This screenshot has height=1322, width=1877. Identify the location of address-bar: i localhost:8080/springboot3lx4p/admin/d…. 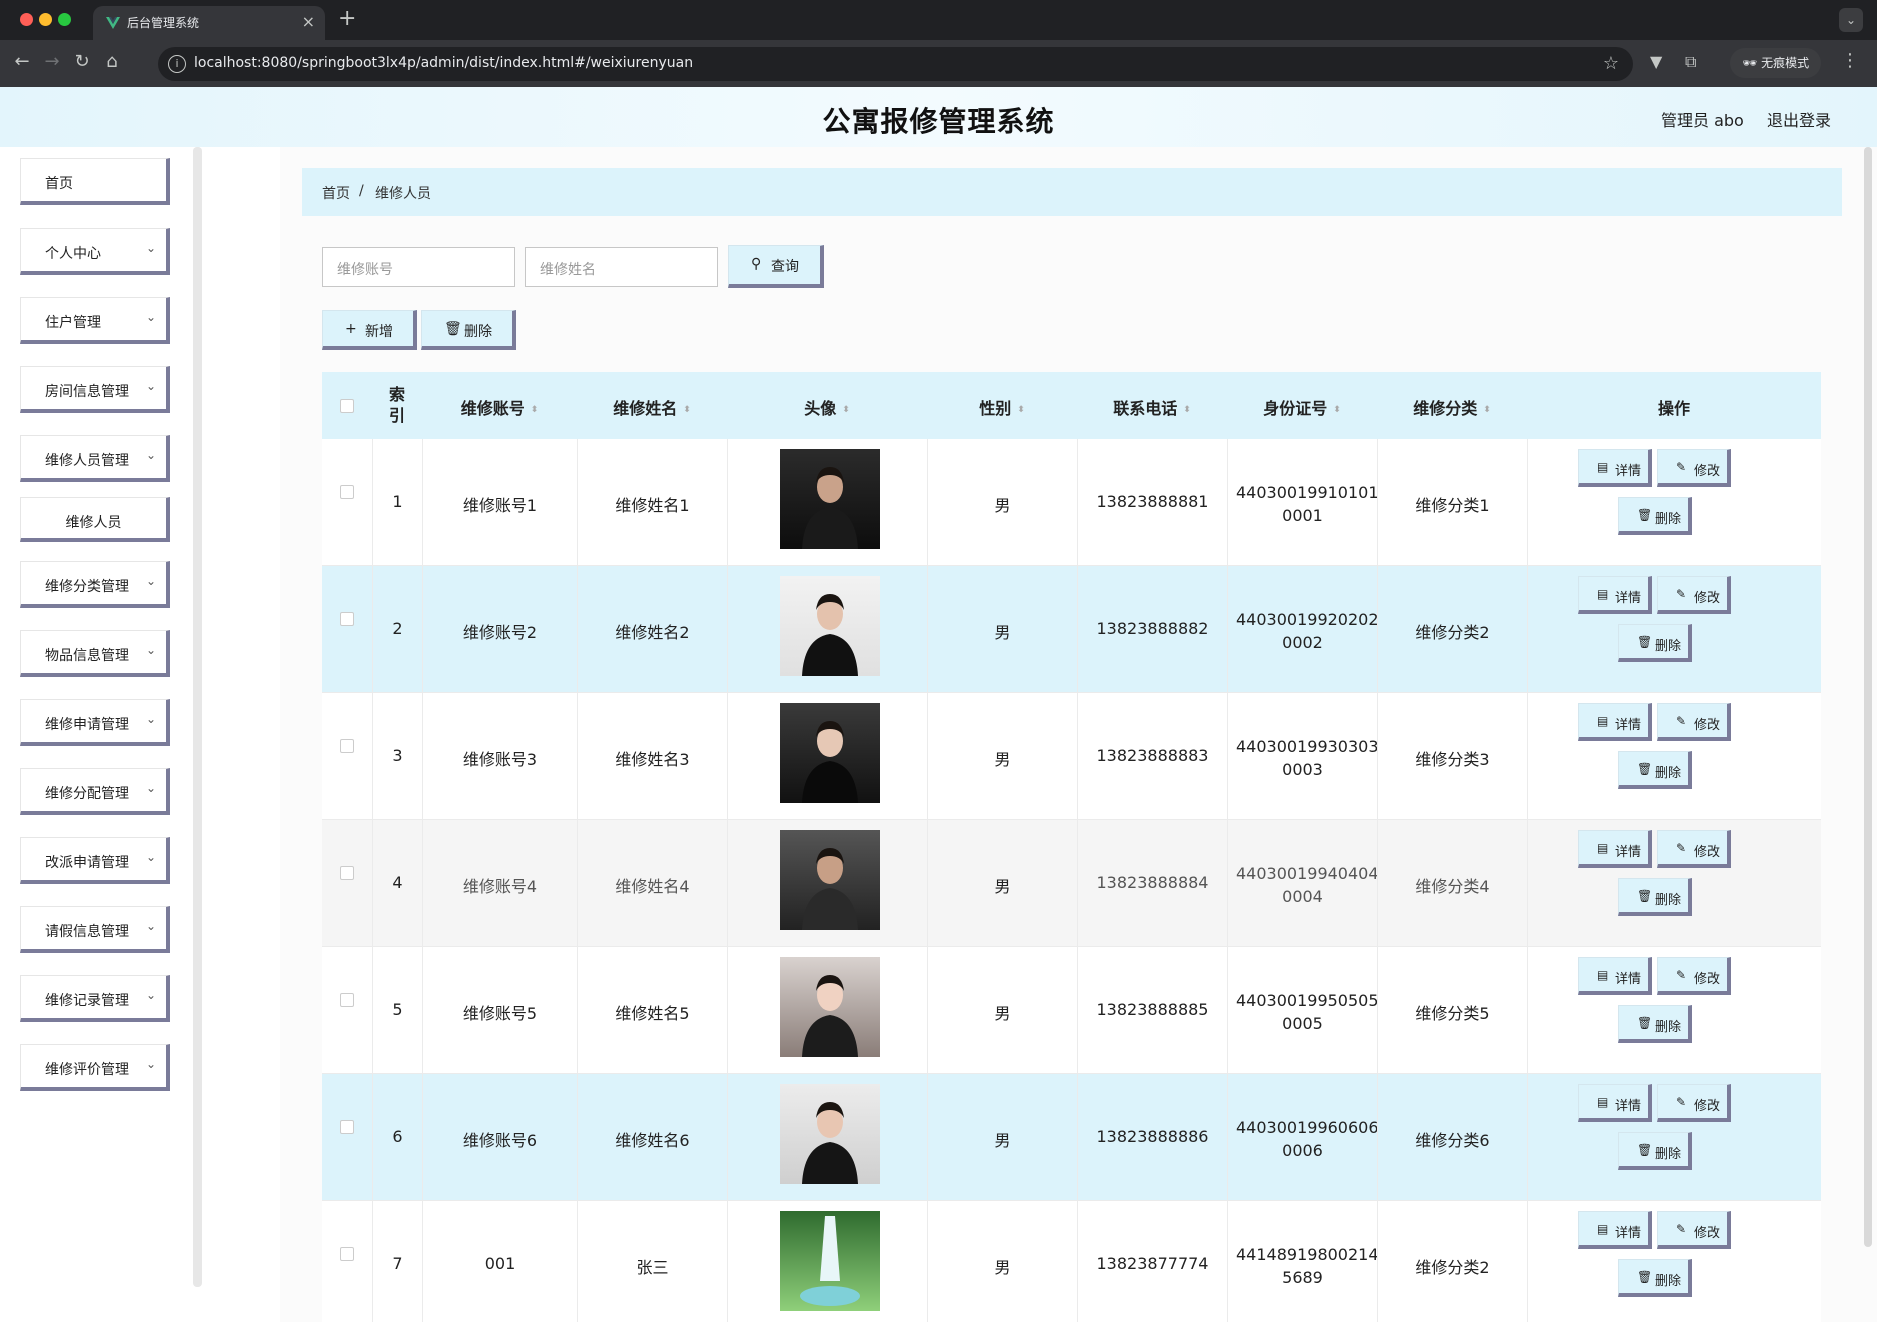
(895, 64).